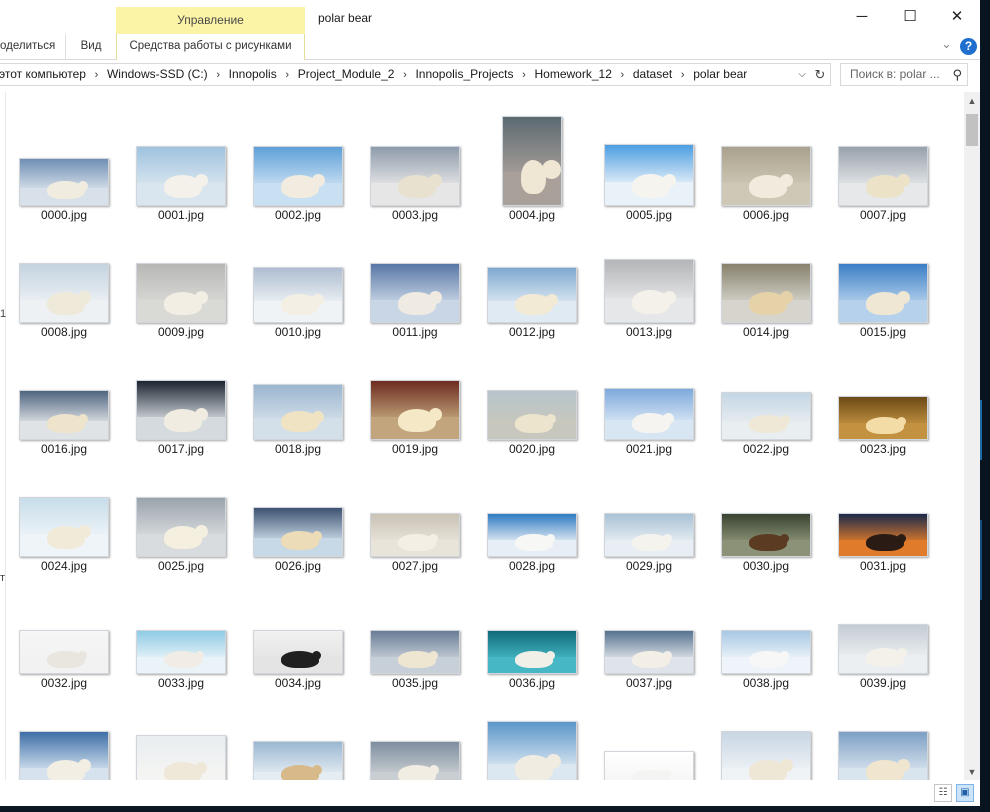 The height and width of the screenshot is (812, 990). What do you see at coordinates (573, 74) in the screenshot?
I see `breadcrumb-item: Homework_12` at bounding box center [573, 74].